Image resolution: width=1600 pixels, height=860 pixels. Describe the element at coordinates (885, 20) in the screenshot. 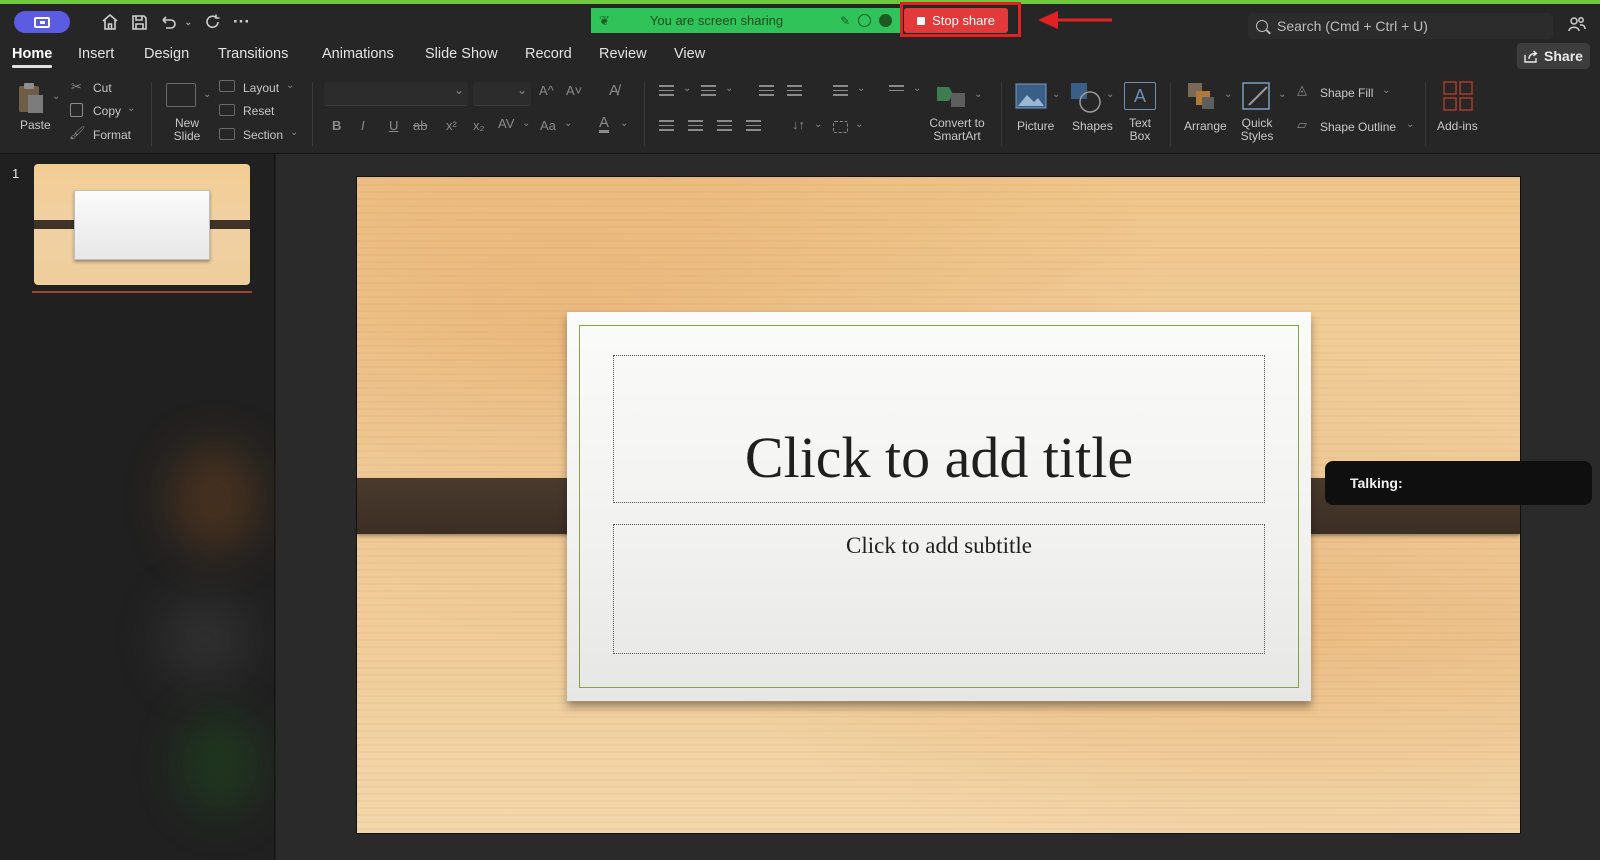

I see `shield-icon` at that location.